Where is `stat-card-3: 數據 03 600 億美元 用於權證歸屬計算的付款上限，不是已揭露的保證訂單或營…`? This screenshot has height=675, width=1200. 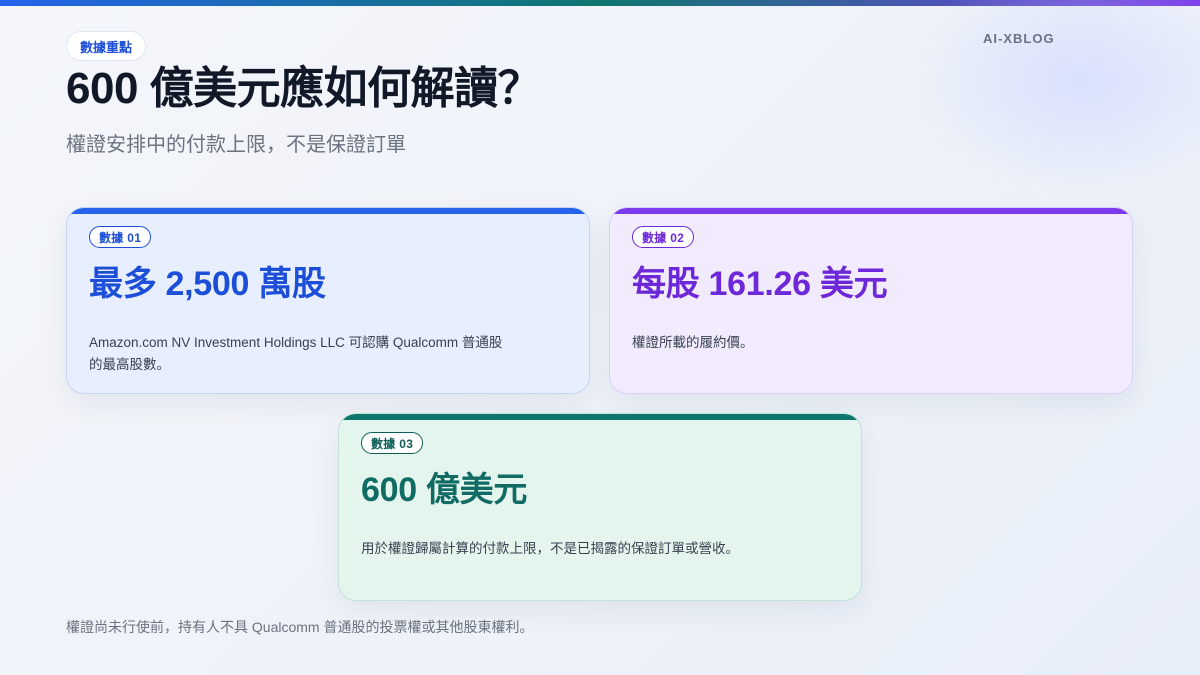
stat-card-3: 數據 03 600 億美元 用於權證歸屬計算的付款上限，不是已揭露的保證訂單或營… is located at coordinates (600, 507).